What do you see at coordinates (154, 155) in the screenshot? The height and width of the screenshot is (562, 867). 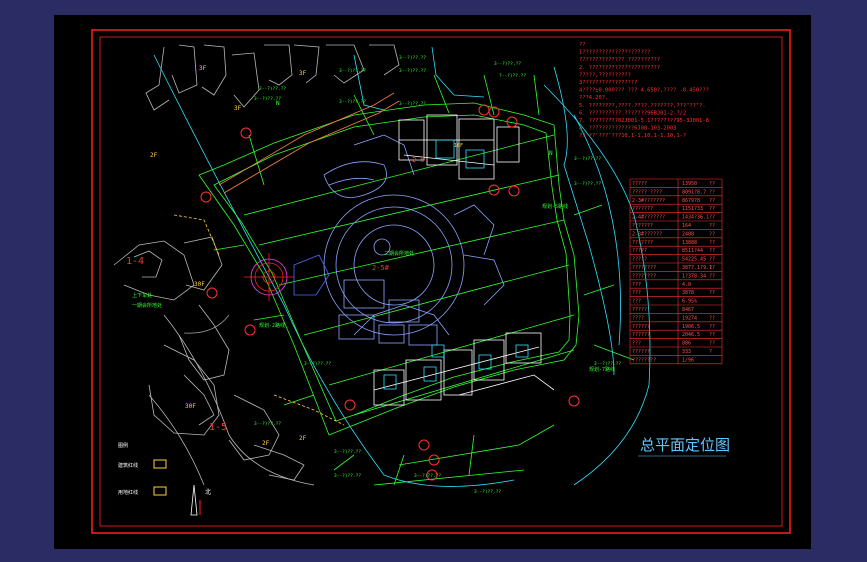 I see `label-2f-c: 2F` at bounding box center [154, 155].